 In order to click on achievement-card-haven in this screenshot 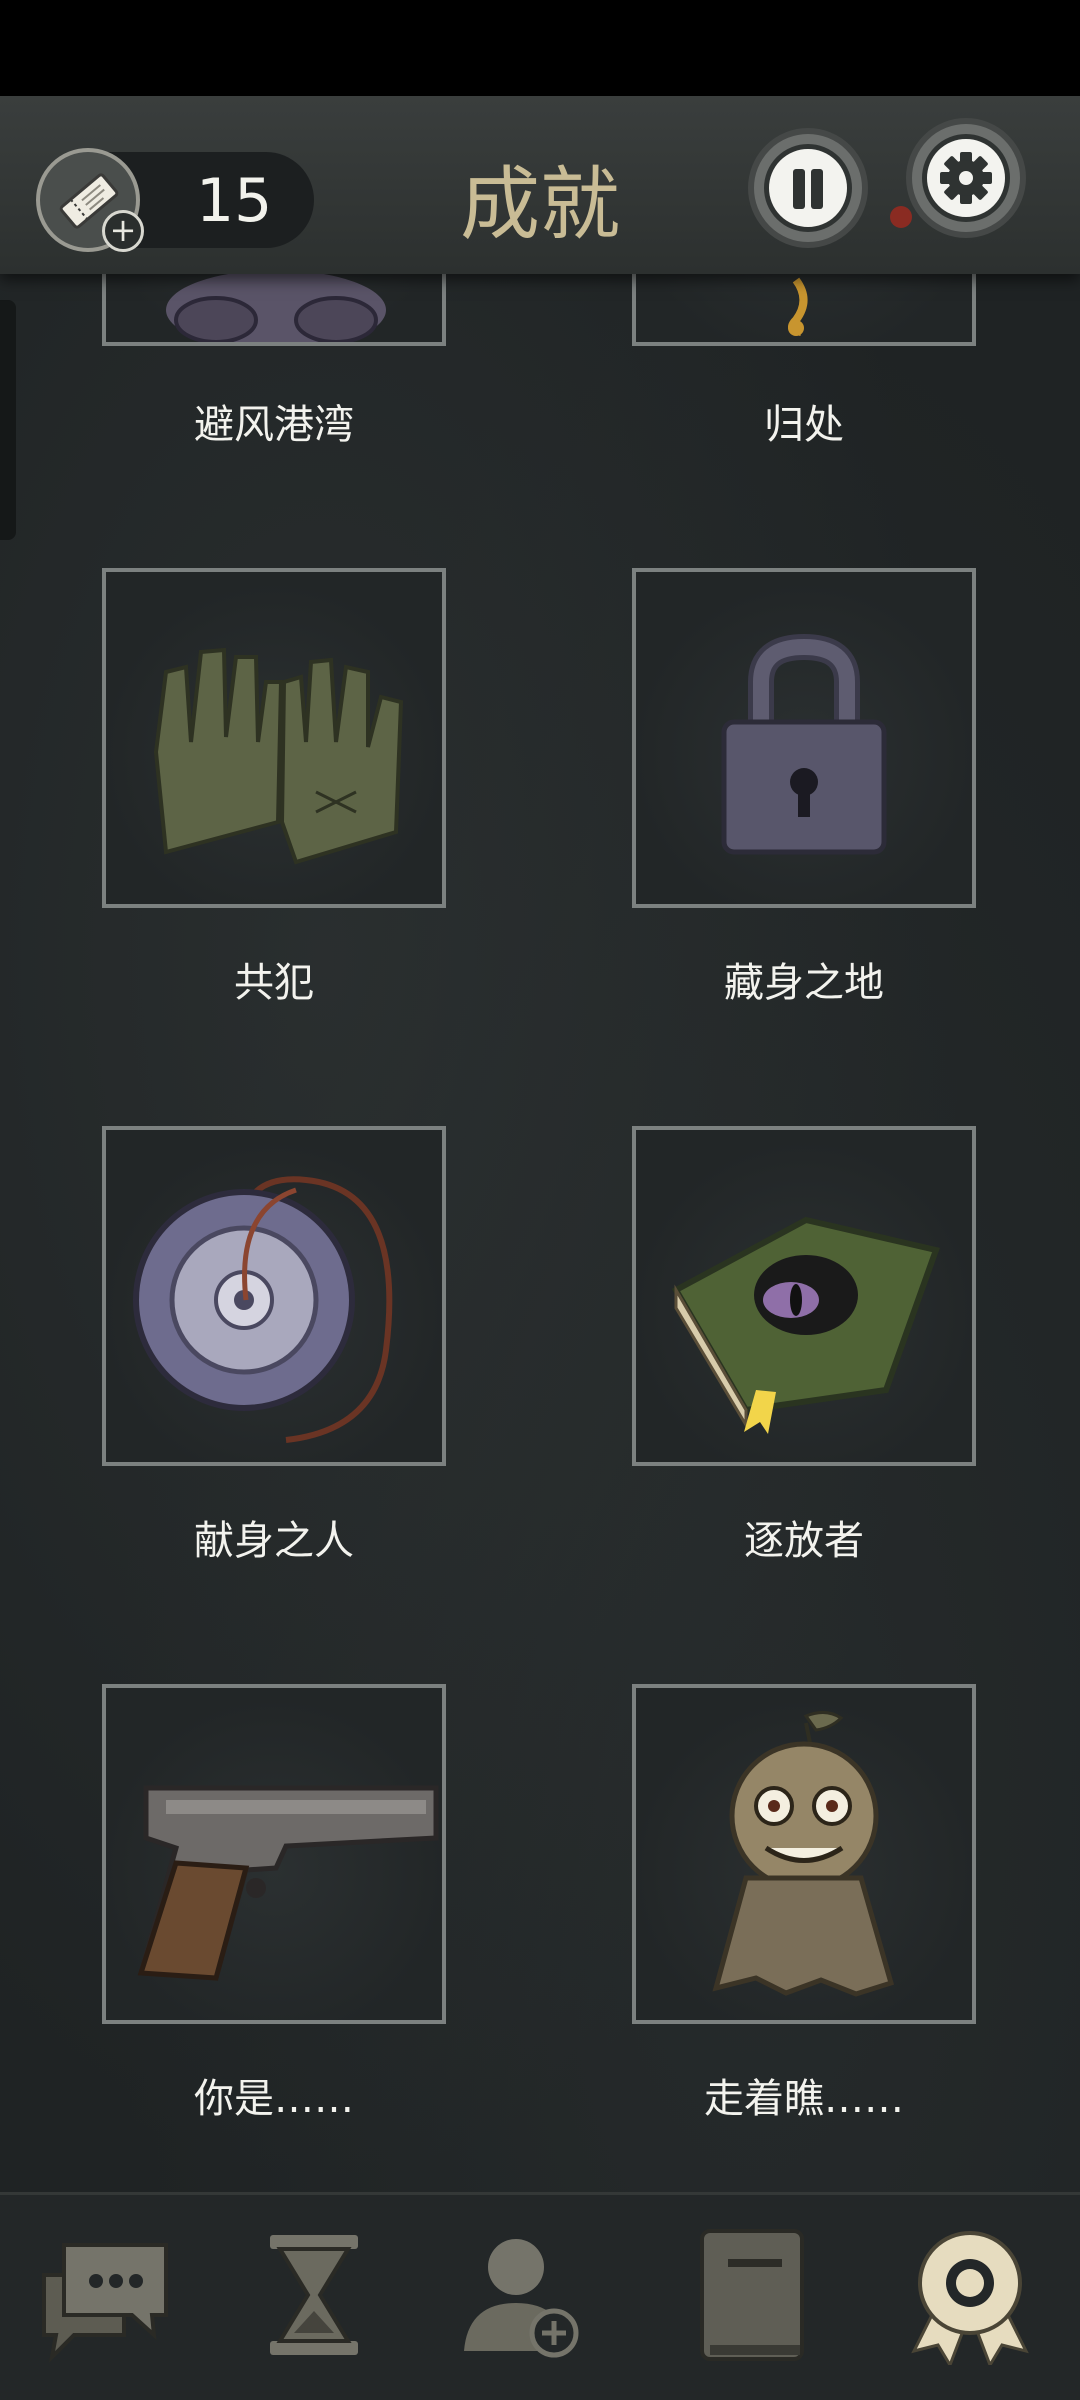, I will do `click(274, 310)`.